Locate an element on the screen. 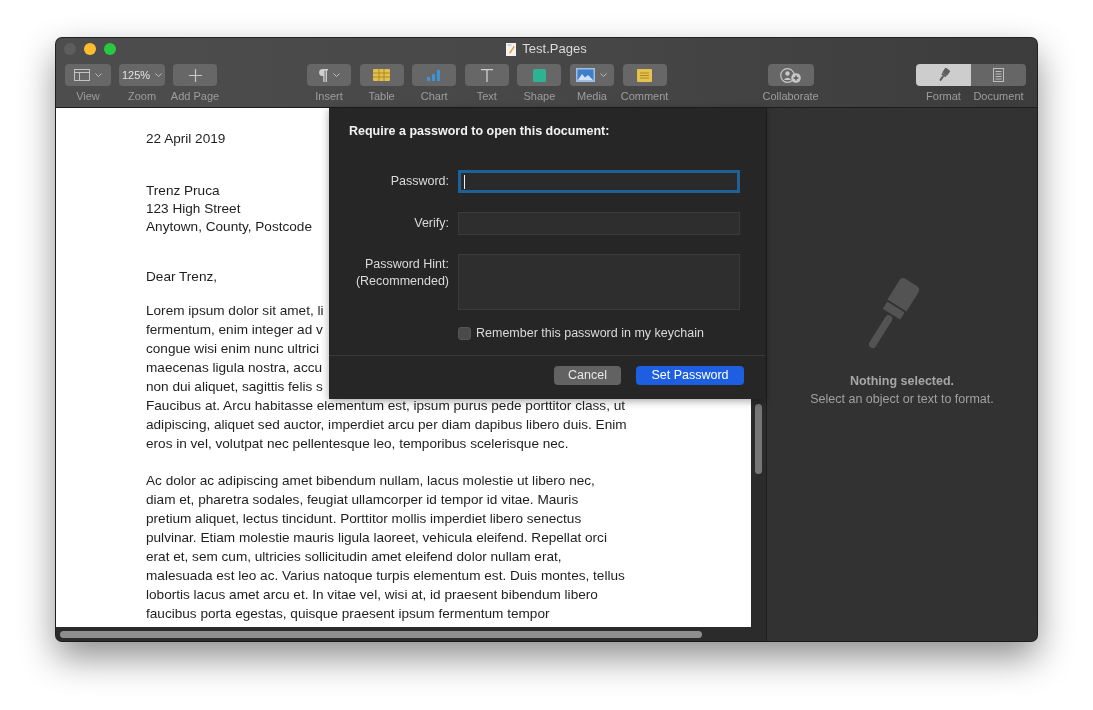 The width and height of the screenshot is (1093, 710). paragraph-line: fermentum, enim integer ad v is located at coordinates (234, 330).